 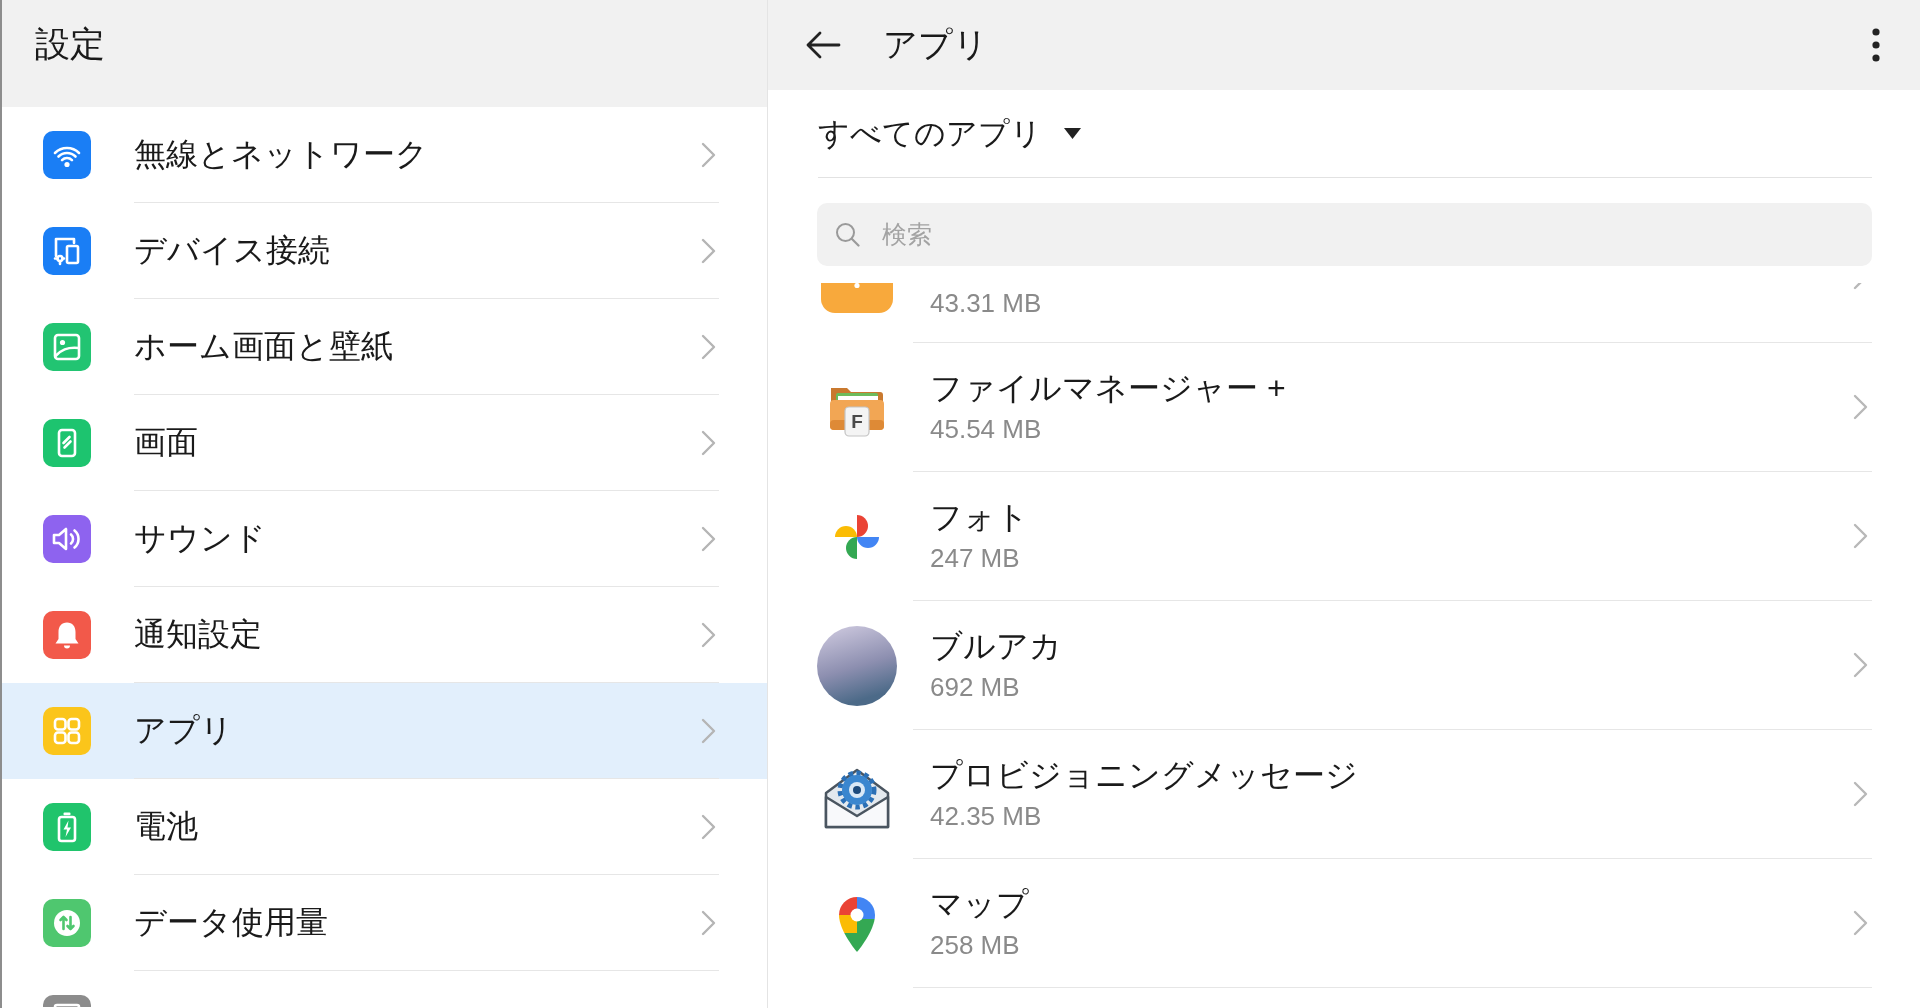 I want to click on app-size: 43.31 MB, so click(x=986, y=303).